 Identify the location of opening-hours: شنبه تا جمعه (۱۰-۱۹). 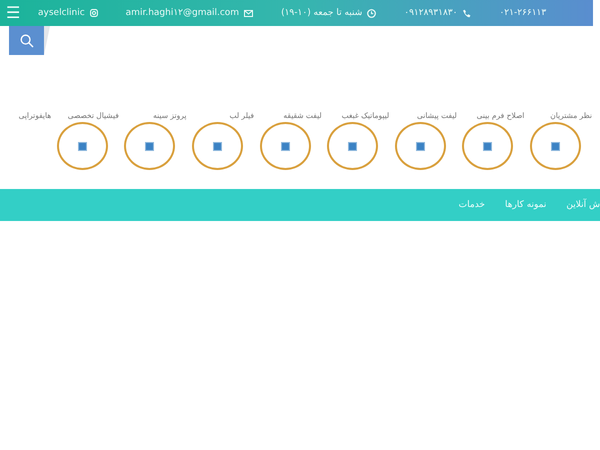
(321, 13).